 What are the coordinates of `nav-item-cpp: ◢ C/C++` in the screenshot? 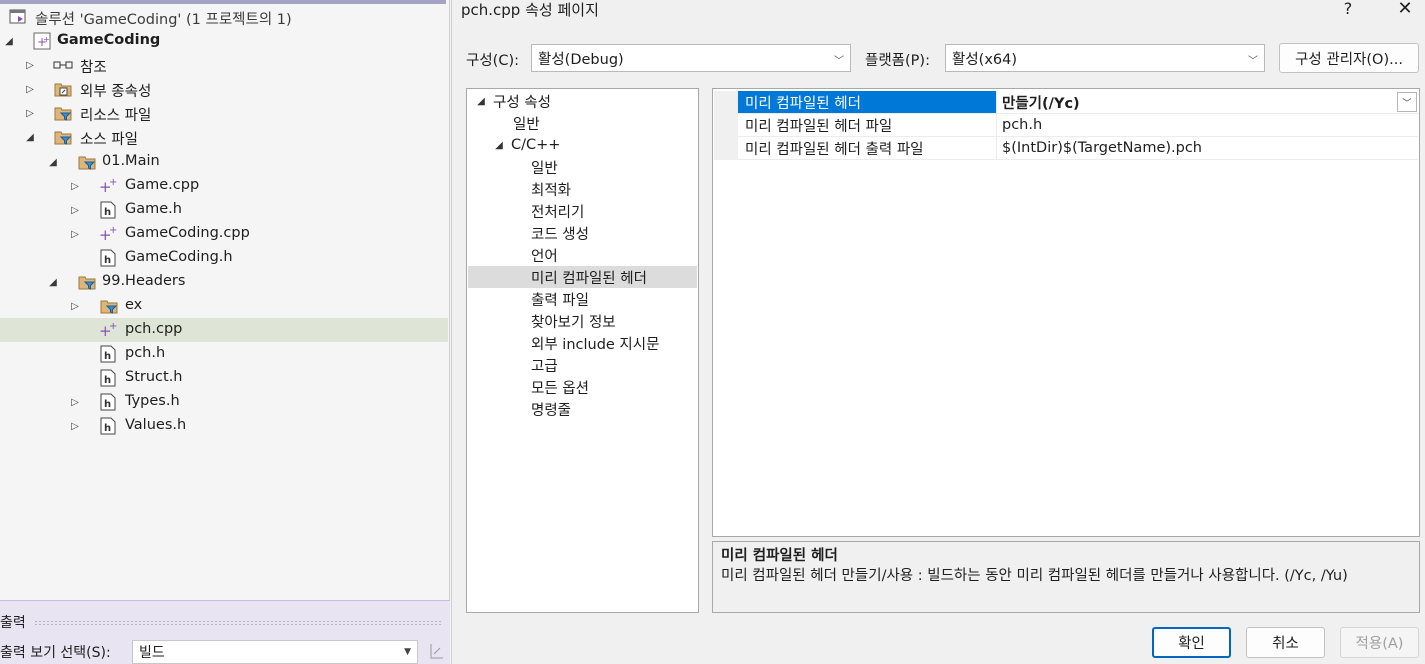 It's located at (582, 145).